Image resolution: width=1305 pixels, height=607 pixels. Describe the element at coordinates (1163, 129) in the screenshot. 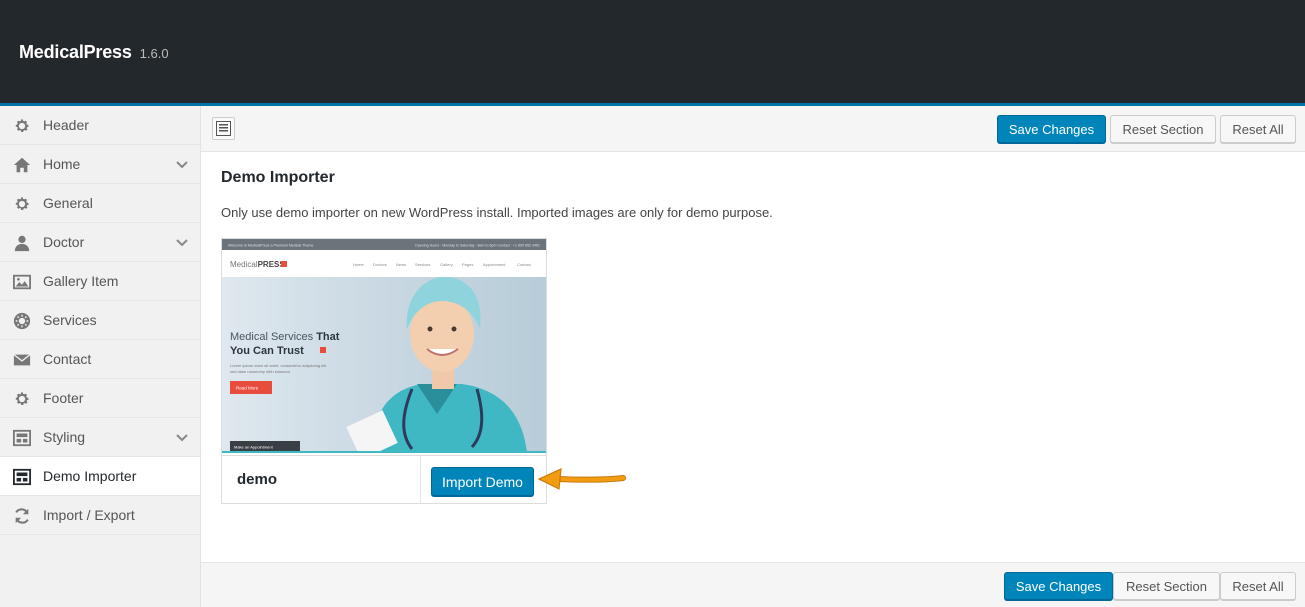

I see `reset-section-button: Reset Section` at that location.